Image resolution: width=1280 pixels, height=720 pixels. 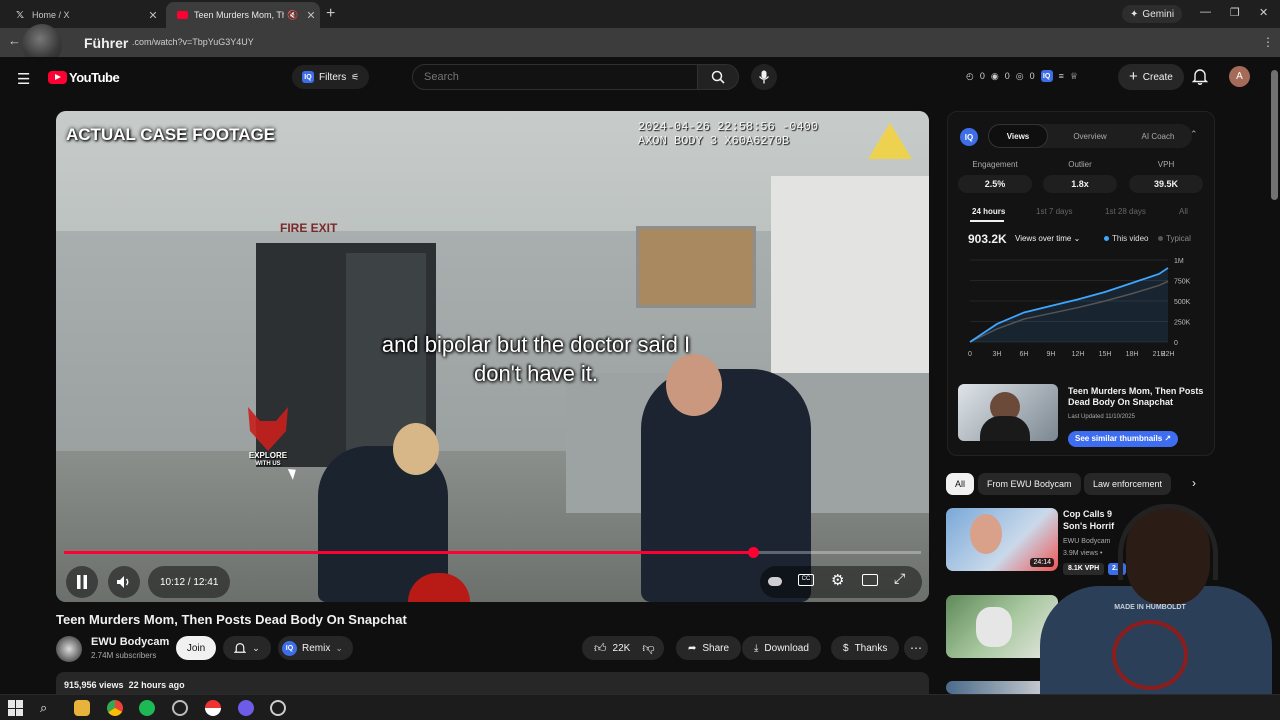 What do you see at coordinates (124, 582) in the screenshot?
I see `volume-button` at bounding box center [124, 582].